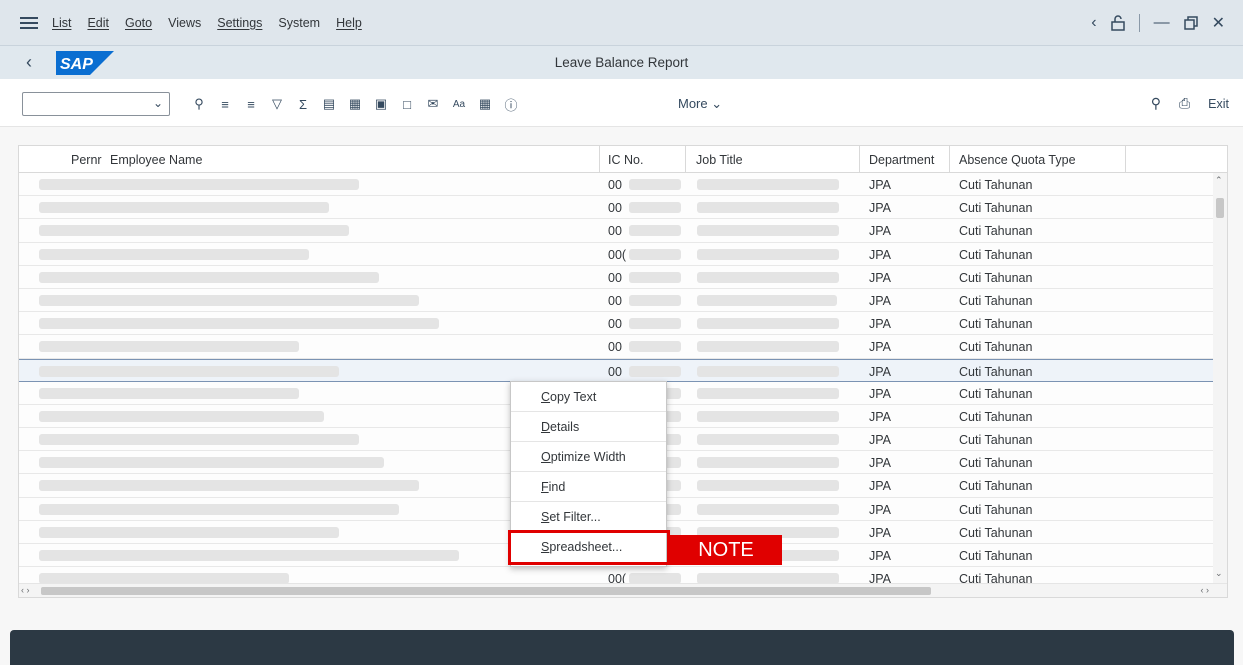  Describe the element at coordinates (158, 103) in the screenshot. I see `chevron-down-icon: ⌄` at that location.